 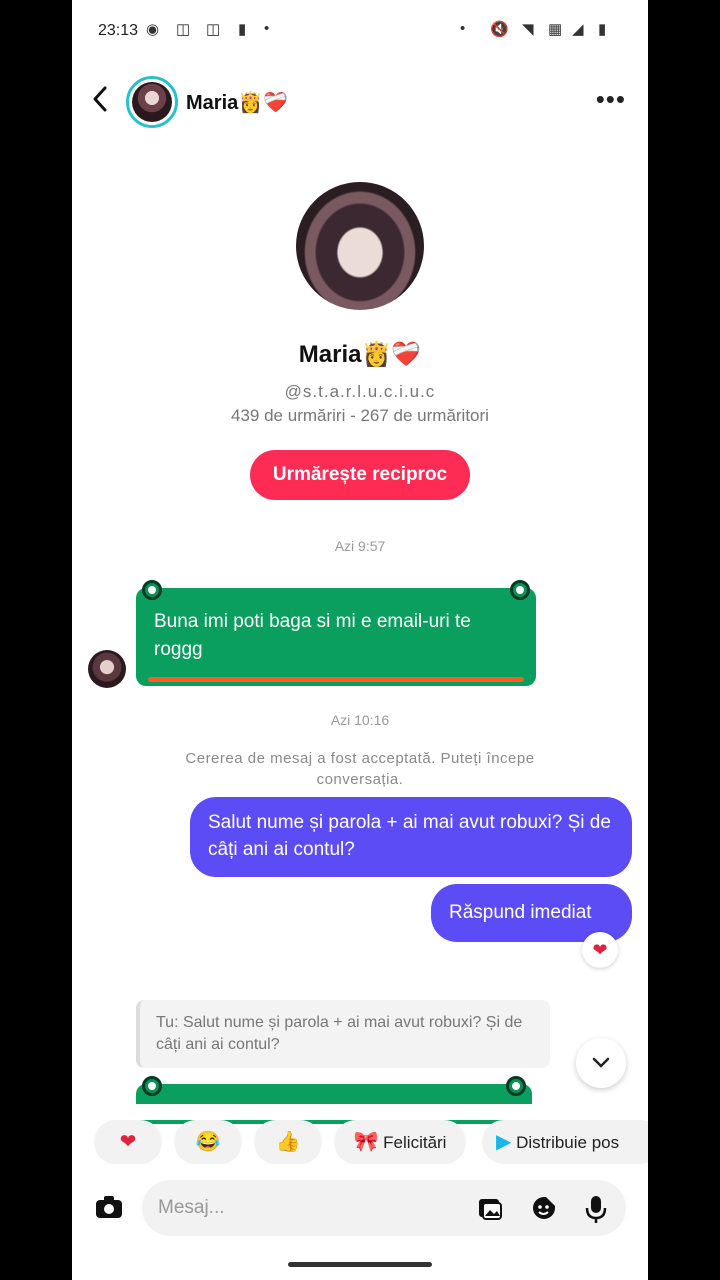 I want to click on profile-stats: 439 de urmăriri - 267 de urmăritori, so click(x=360, y=415).